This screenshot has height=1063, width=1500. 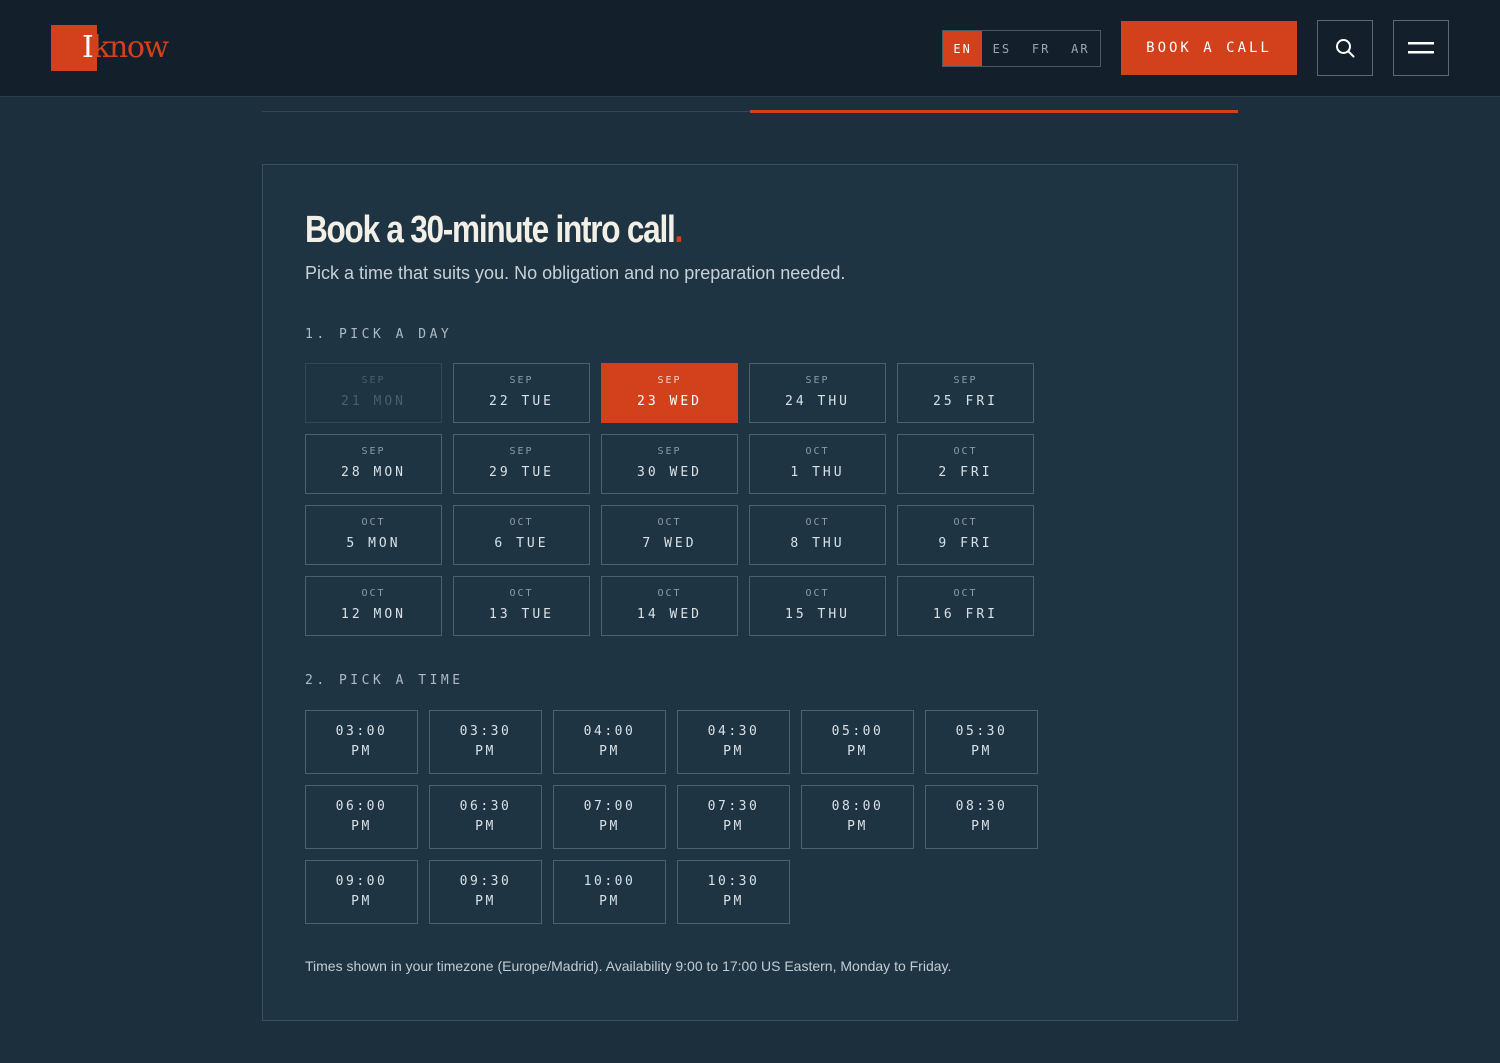 What do you see at coordinates (857, 742) in the screenshot?
I see `time-option: 05:00 PM` at bounding box center [857, 742].